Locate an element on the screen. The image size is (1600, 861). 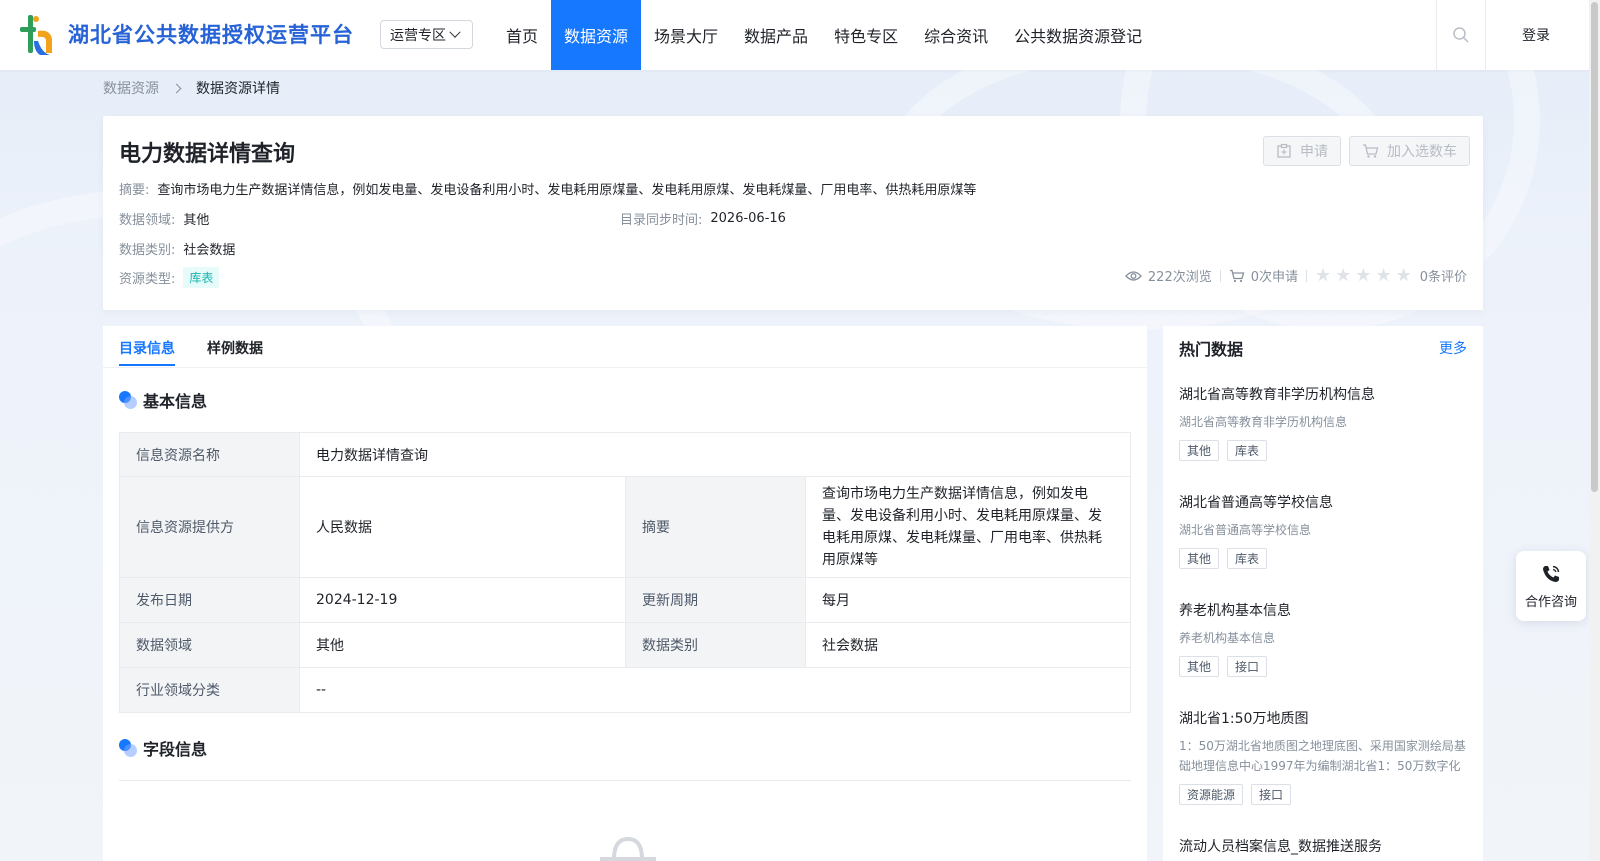
table-value: 其他 is located at coordinates (462, 645).